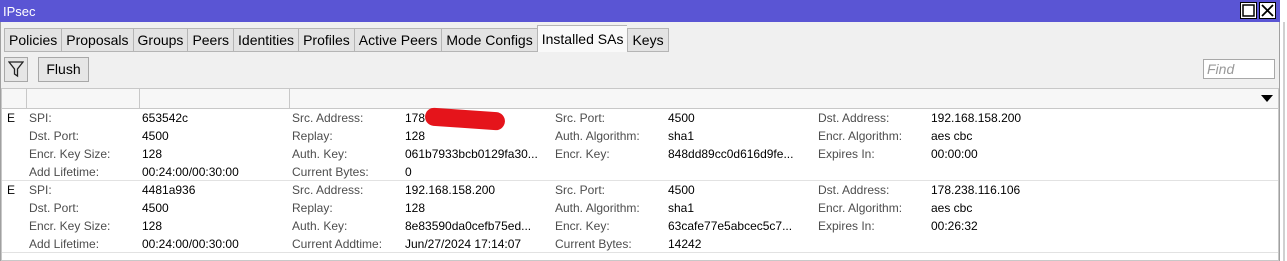 The width and height of the screenshot is (1287, 261). Describe the element at coordinates (97, 40) in the screenshot. I see `tab-proposals: Proposals` at that location.